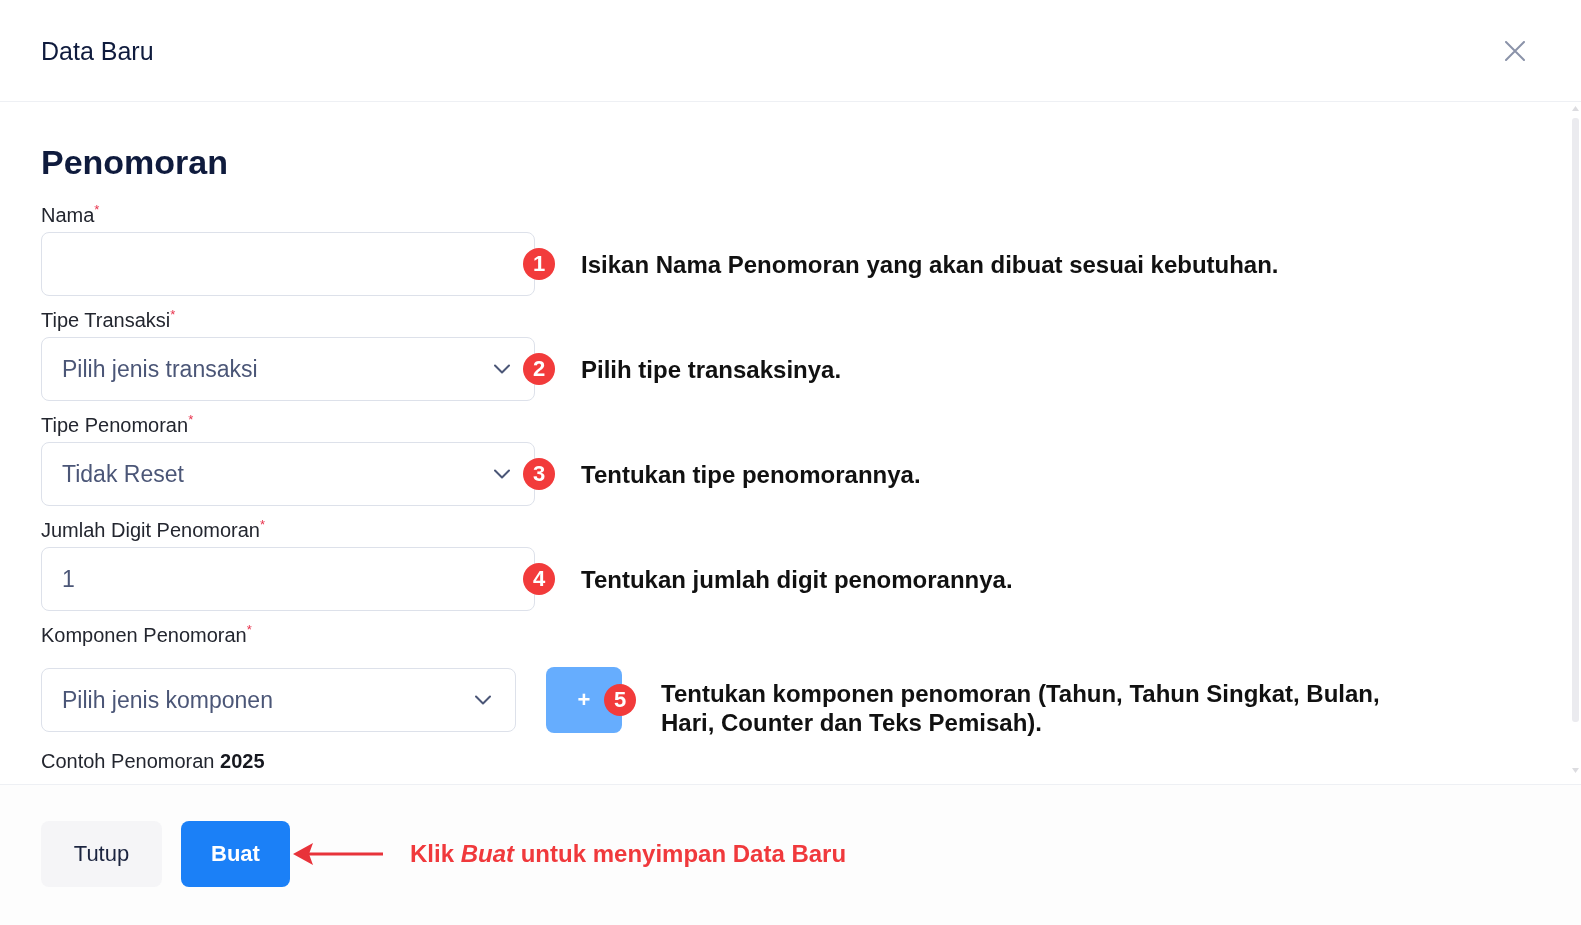 This screenshot has height=925, width=1581. What do you see at coordinates (146, 635) in the screenshot?
I see `field-label: Komponen Penomoran$^{*}$` at bounding box center [146, 635].